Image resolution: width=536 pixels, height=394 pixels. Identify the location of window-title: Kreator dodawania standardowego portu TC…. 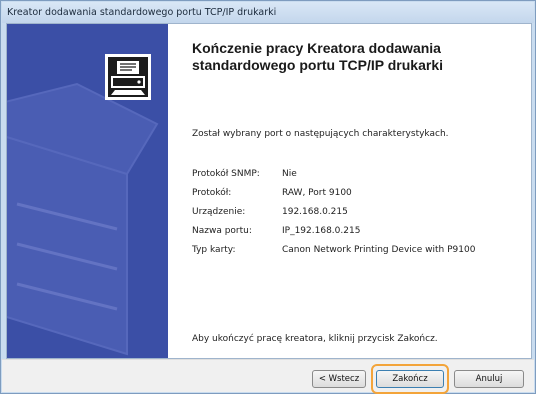
(142, 12).